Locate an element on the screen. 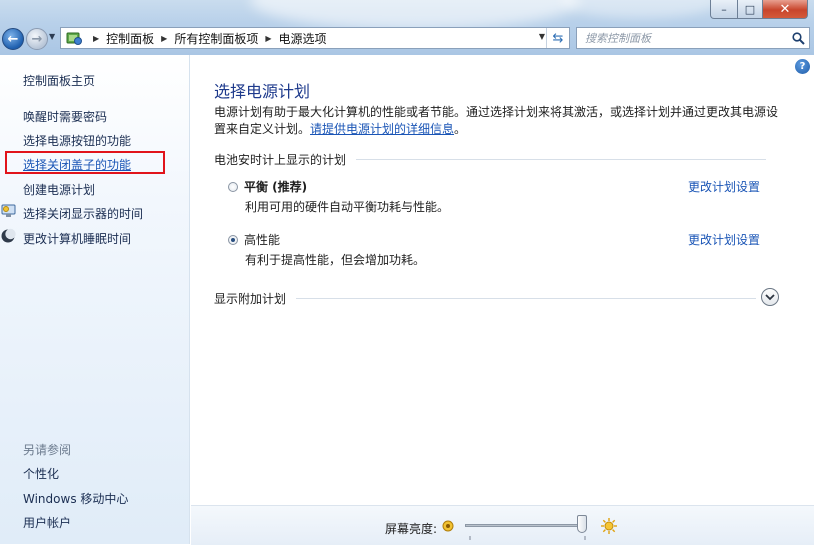 Image resolution: width=814 pixels, height=545 pixels. breadcrumb-all-items: 所有控制面板项 is located at coordinates (216, 38).